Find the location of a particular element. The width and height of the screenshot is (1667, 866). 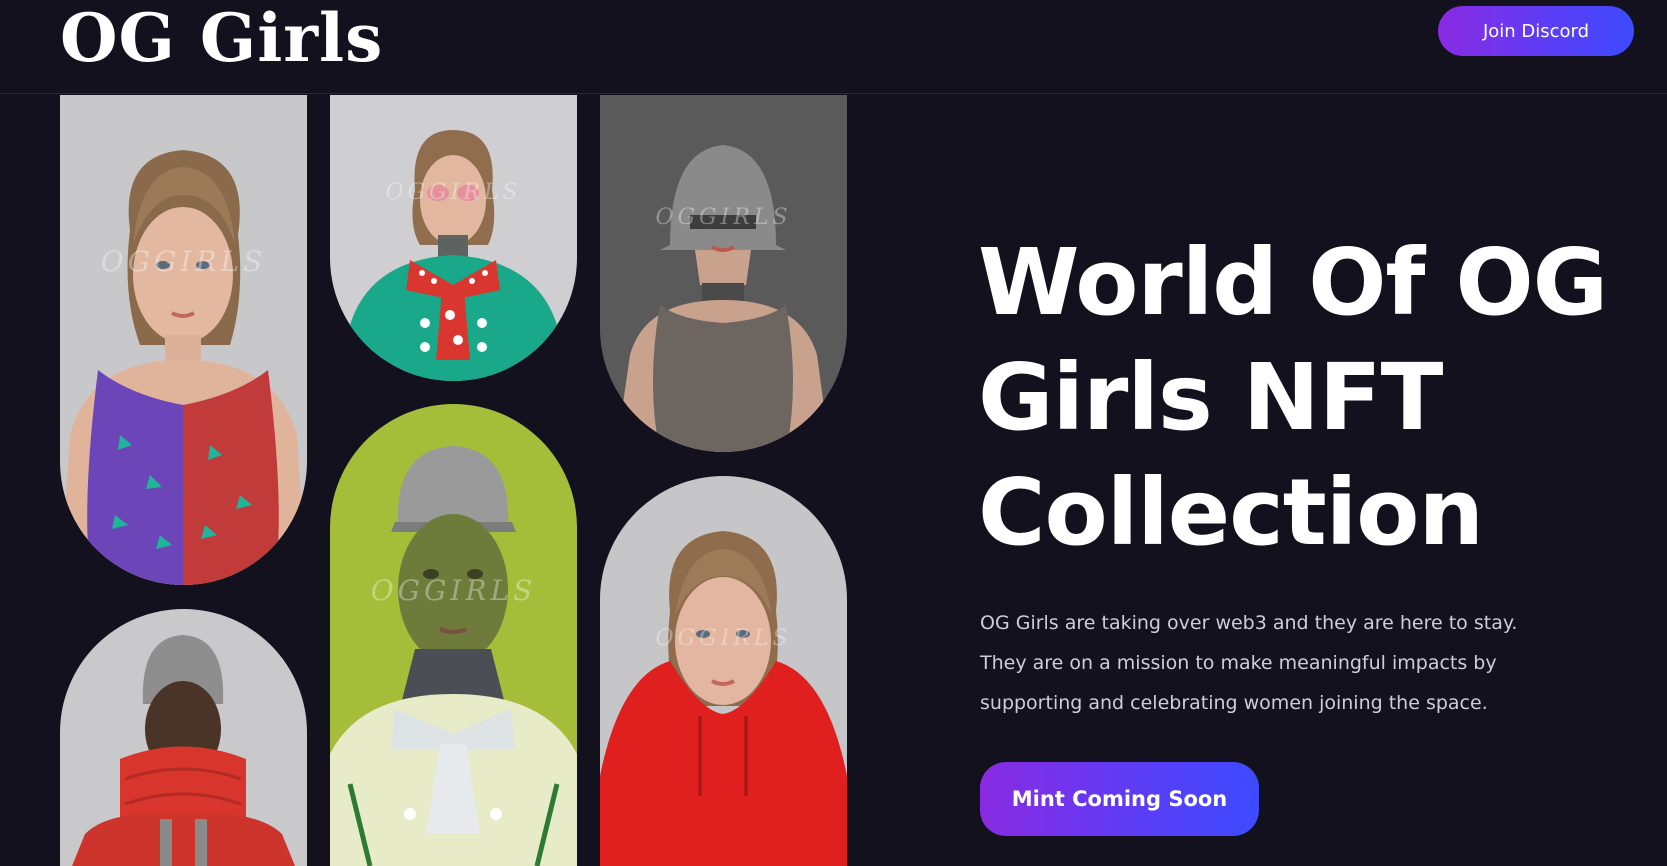

site-logo: OG Girls is located at coordinates (221, 38).